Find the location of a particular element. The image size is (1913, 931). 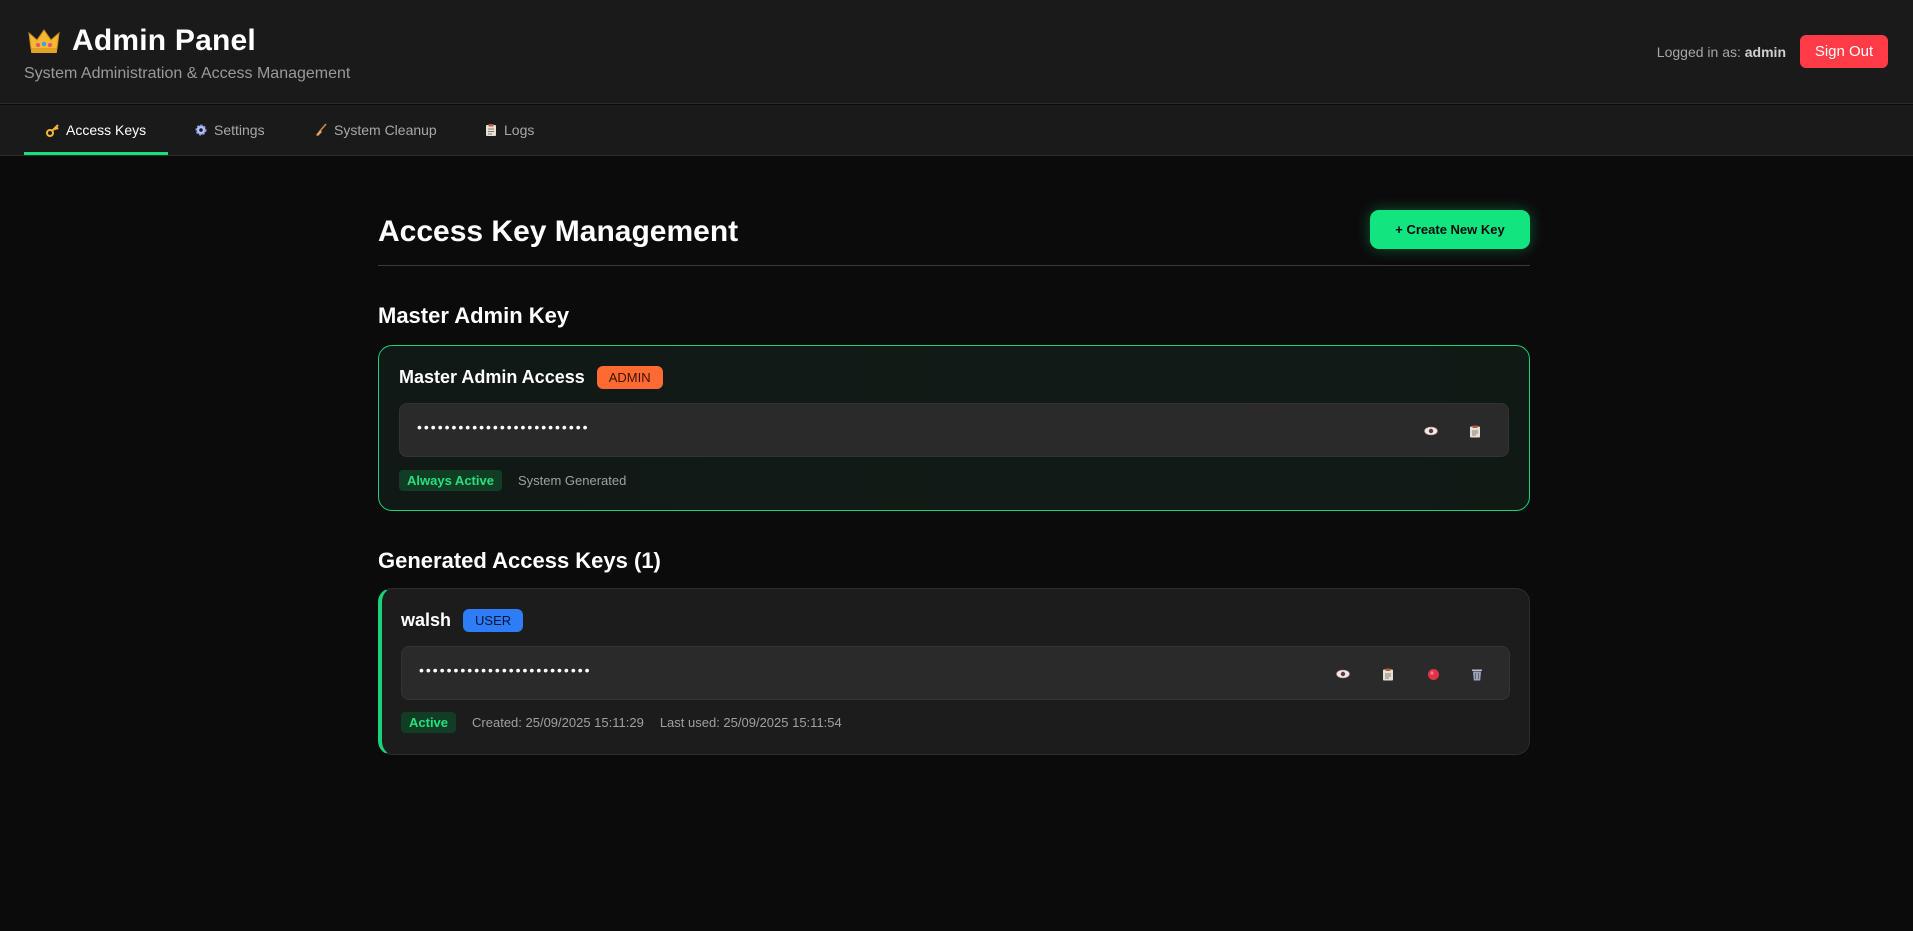

key-icon is located at coordinates (53, 130).